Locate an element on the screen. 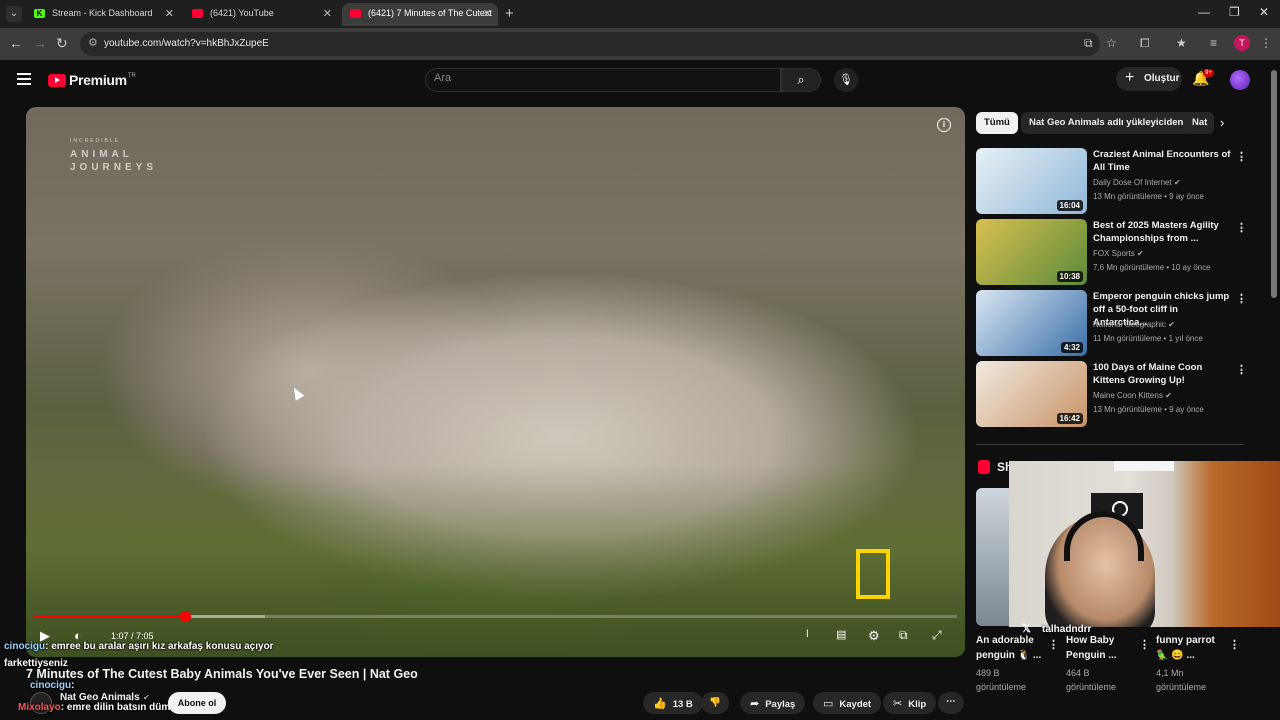 This screenshot has width=1280, height=720. media-control-icon: ≡ is located at coordinates (1213, 43).